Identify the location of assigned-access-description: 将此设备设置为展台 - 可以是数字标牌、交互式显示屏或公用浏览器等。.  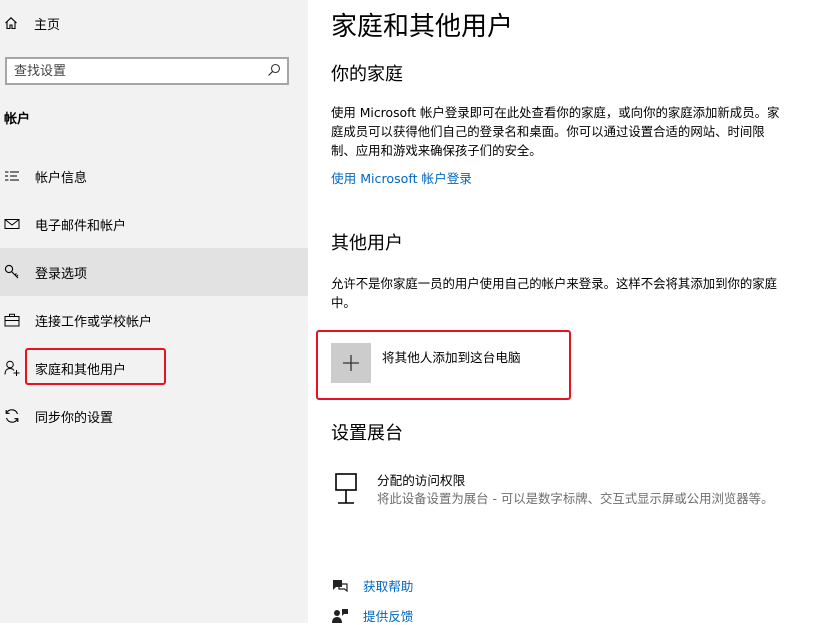
(575, 498).